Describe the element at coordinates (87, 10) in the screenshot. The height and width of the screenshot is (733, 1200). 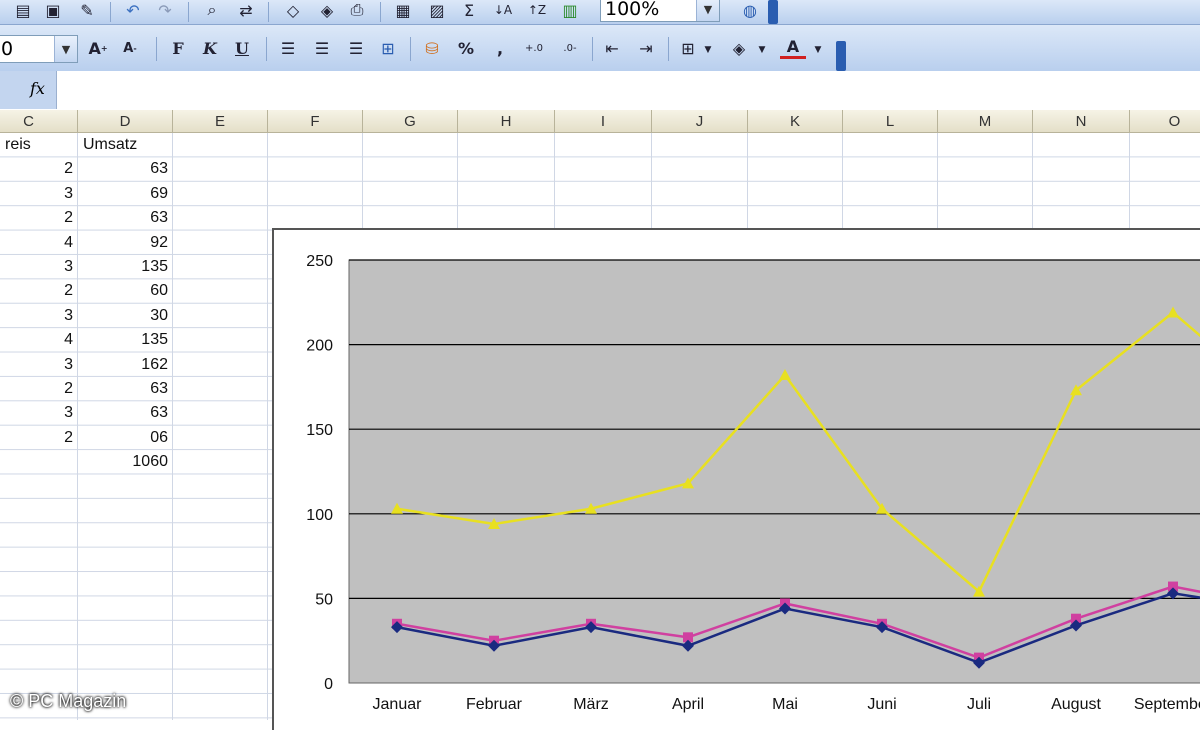
I see `format-painter-icon: ✎` at that location.